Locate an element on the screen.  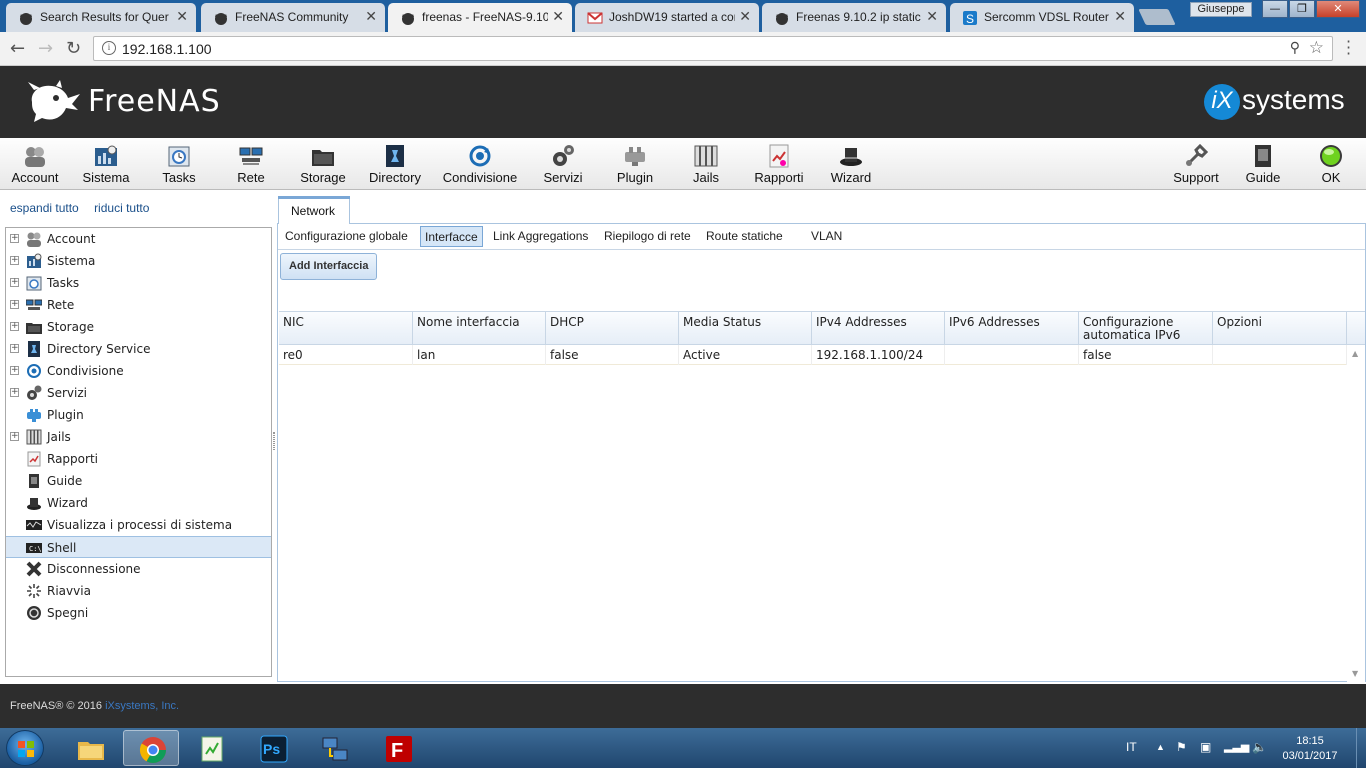
tree-item-shell: C:\ Shell is located at coordinates (138, 547).